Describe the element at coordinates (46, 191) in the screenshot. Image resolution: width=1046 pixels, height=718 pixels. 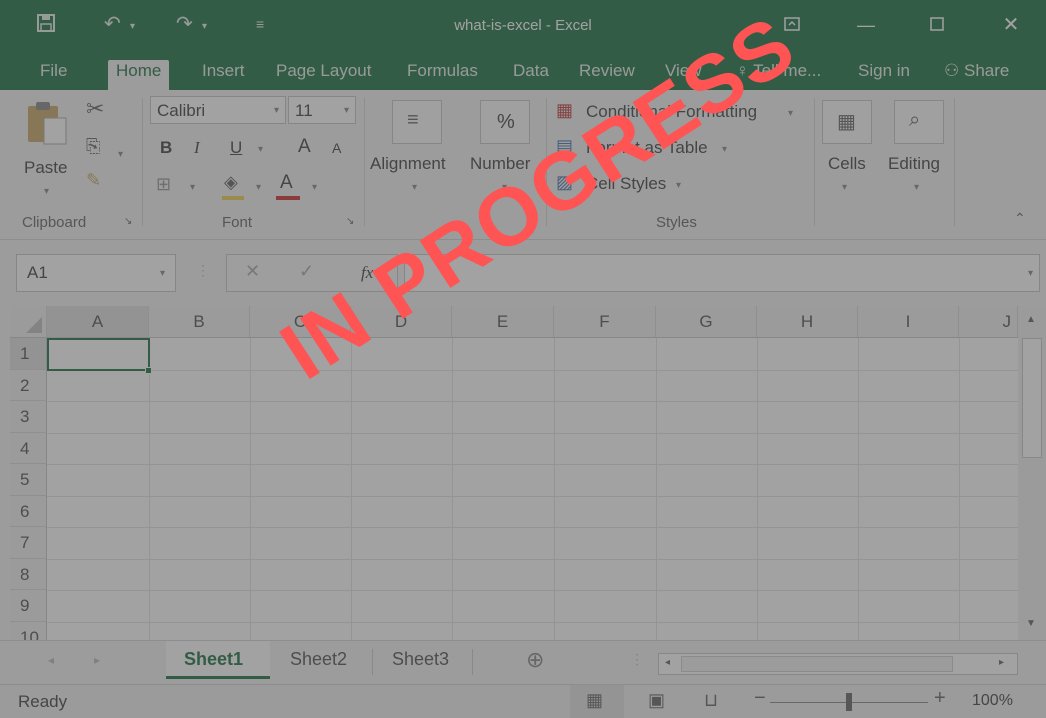
I see `paste-dropdown-icon: ▾` at that location.